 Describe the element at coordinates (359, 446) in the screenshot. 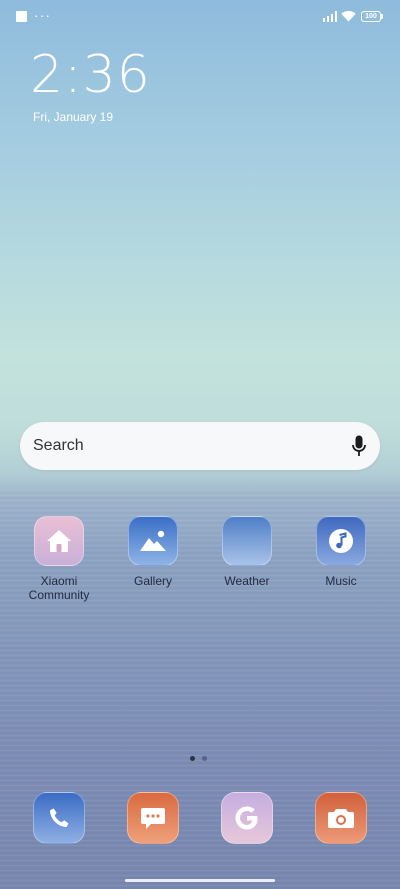

I see `microphone-icon` at that location.